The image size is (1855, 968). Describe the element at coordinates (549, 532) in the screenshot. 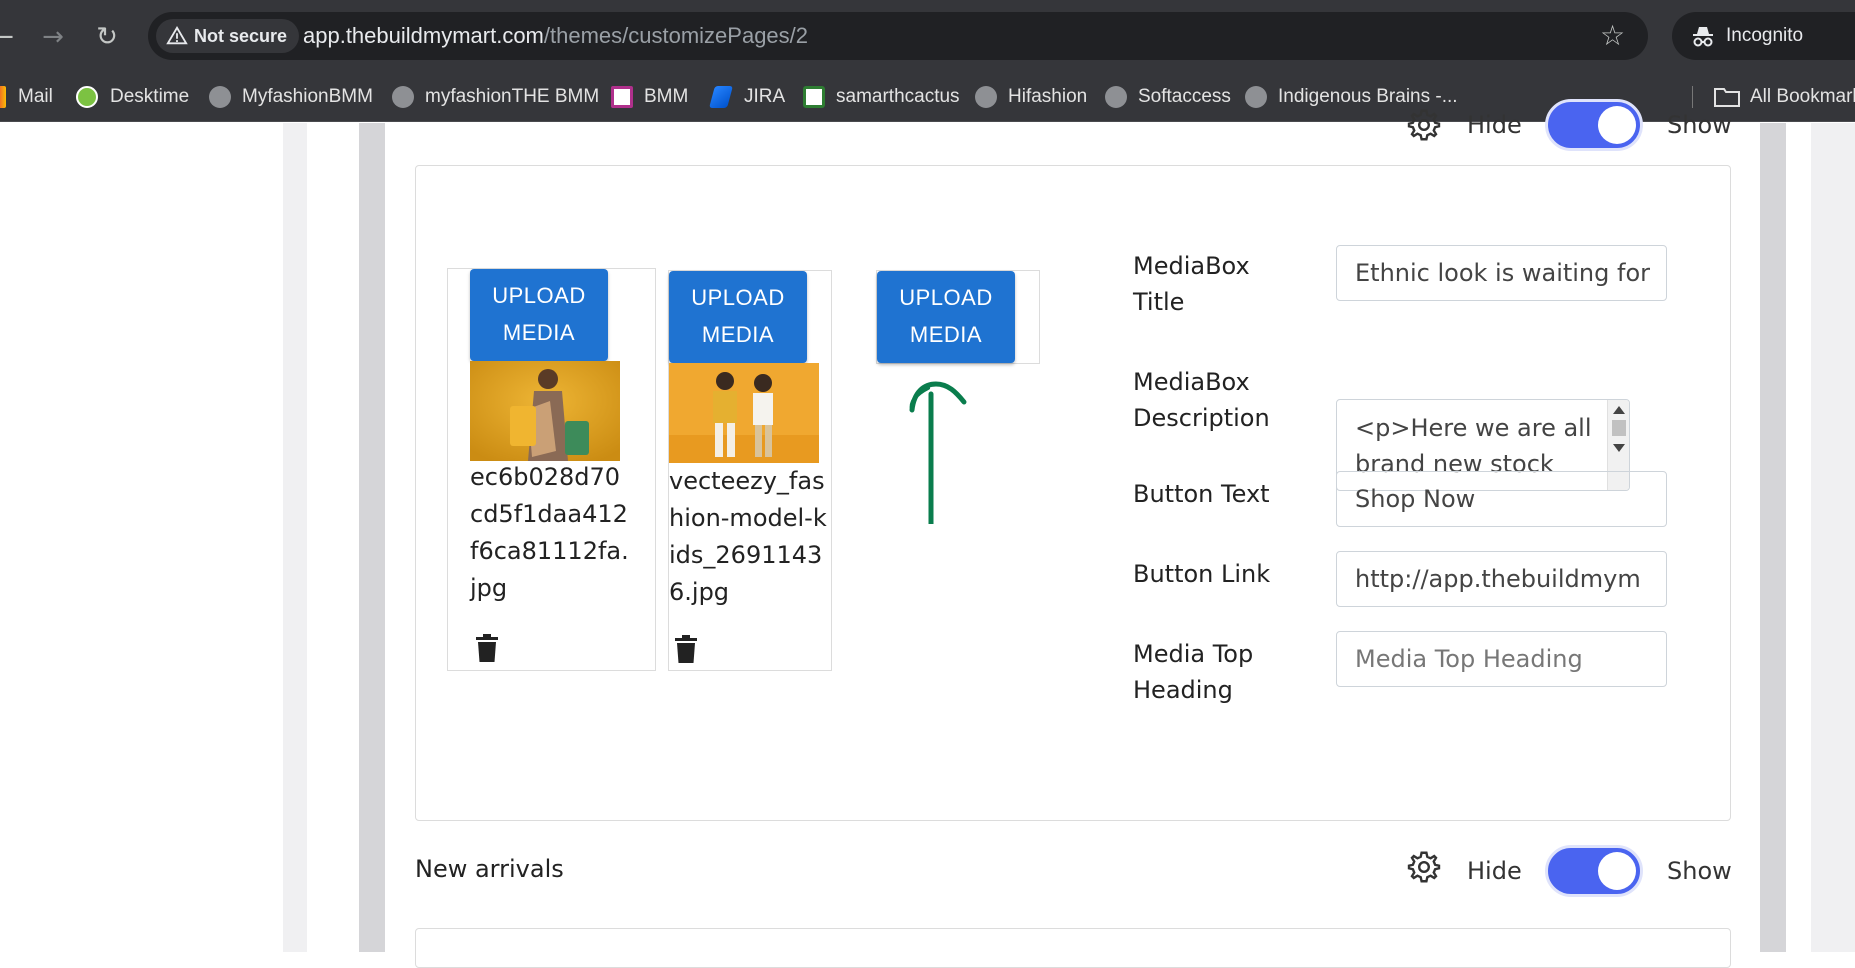

I see `media-filename: ec6b028d70cd5f1daa412f6ca81112fa.jpg` at that location.